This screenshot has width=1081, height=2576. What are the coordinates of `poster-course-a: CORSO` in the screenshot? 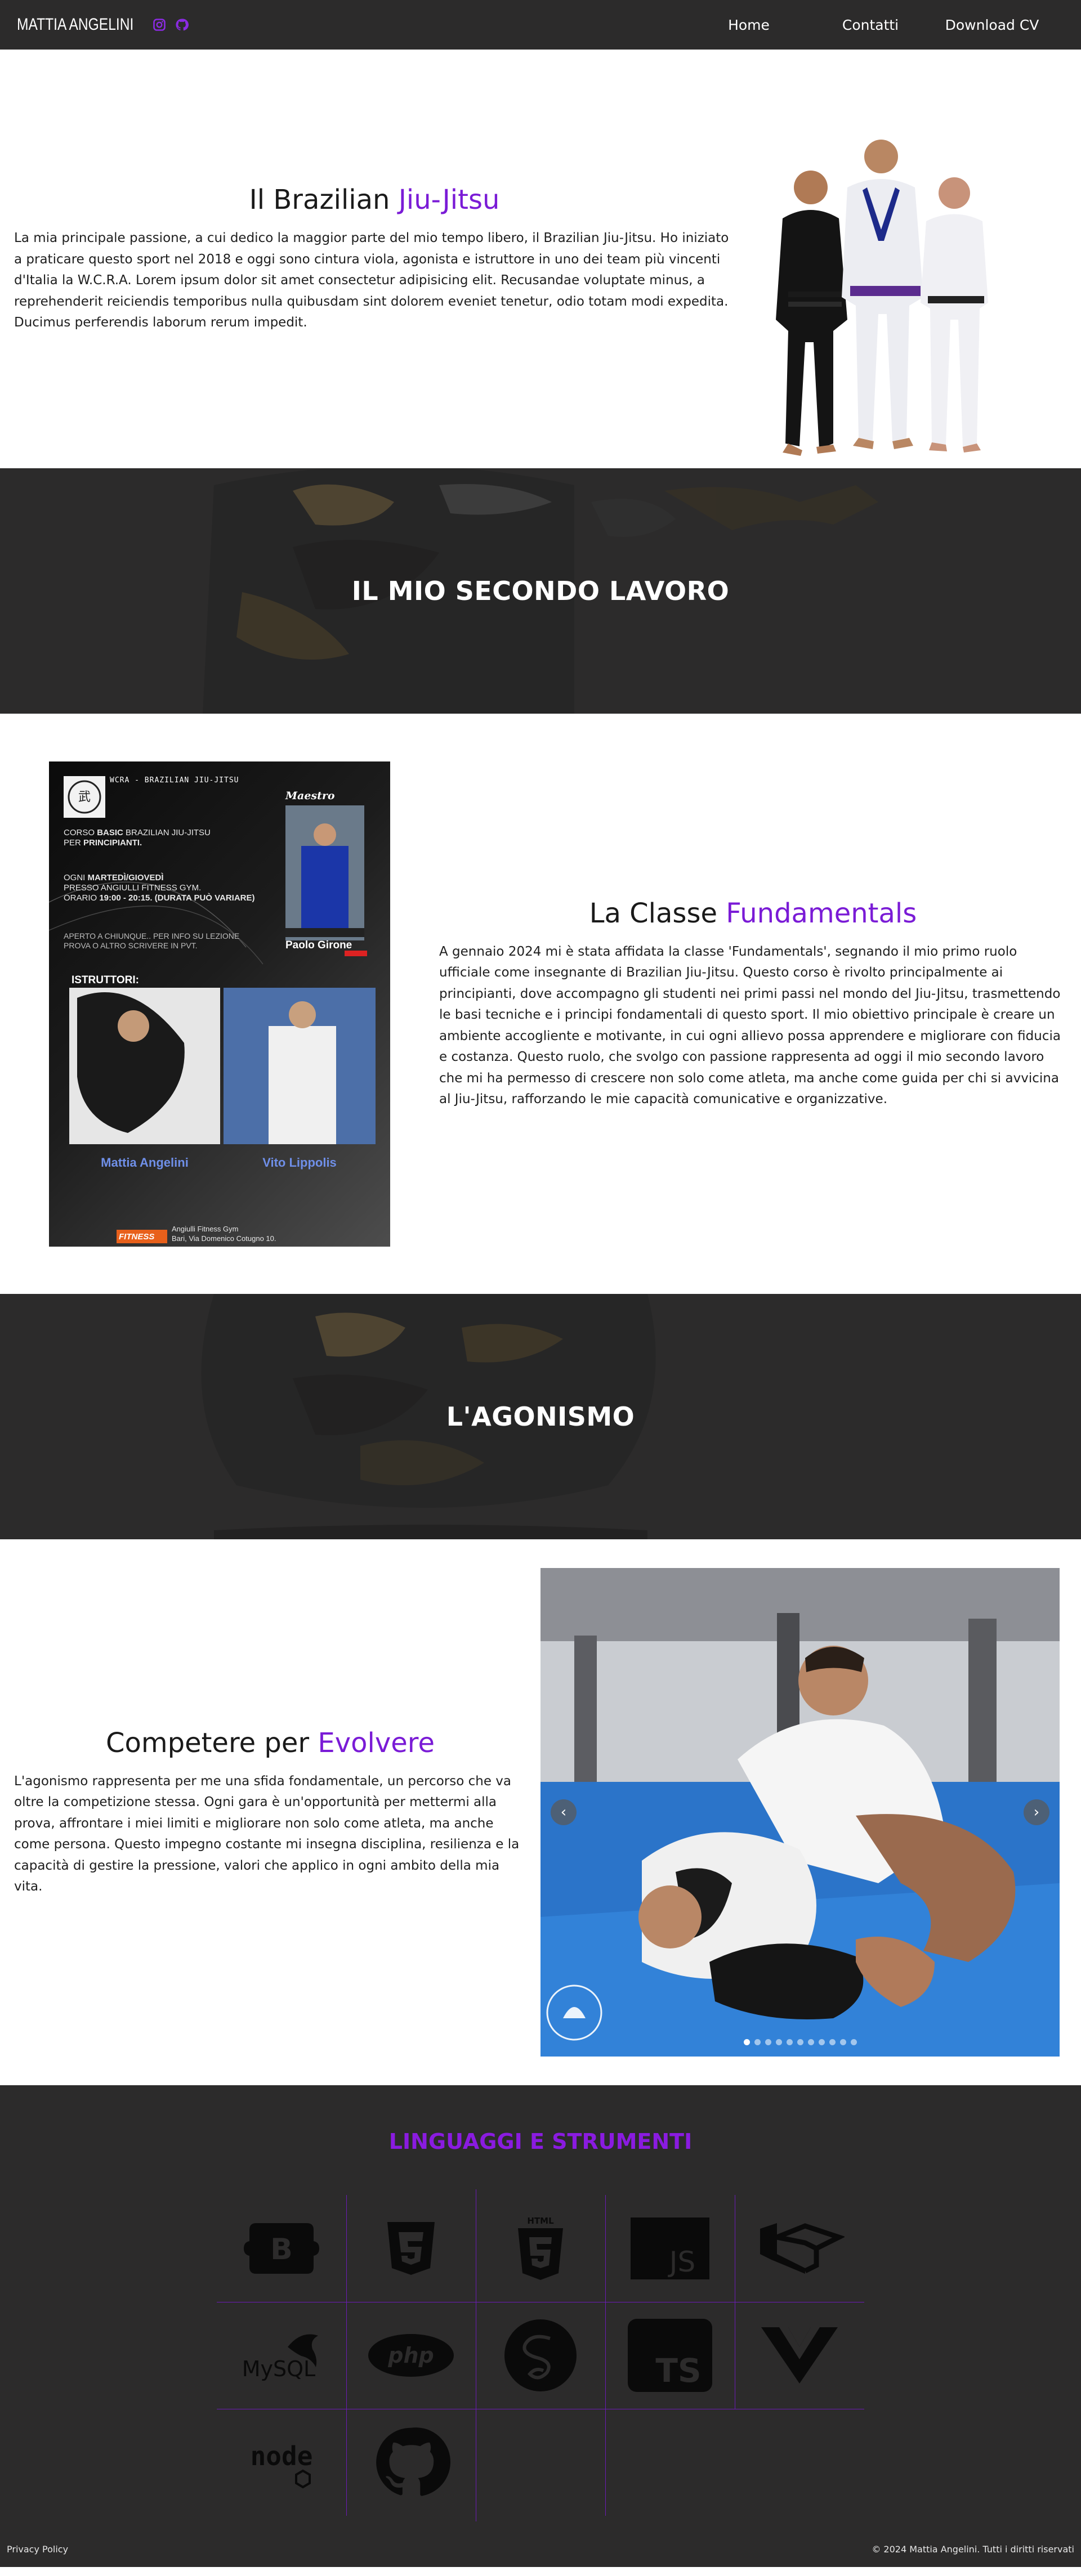 It's located at (80, 832).